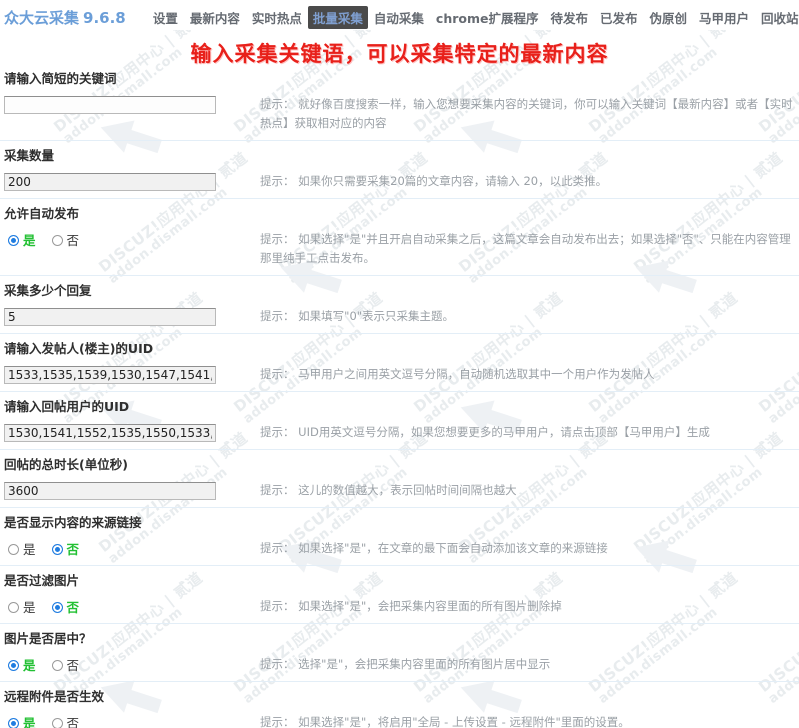  What do you see at coordinates (79, 348) in the screenshot?
I see `row-label: 请输入发帖人(楼主)的UID` at bounding box center [79, 348].